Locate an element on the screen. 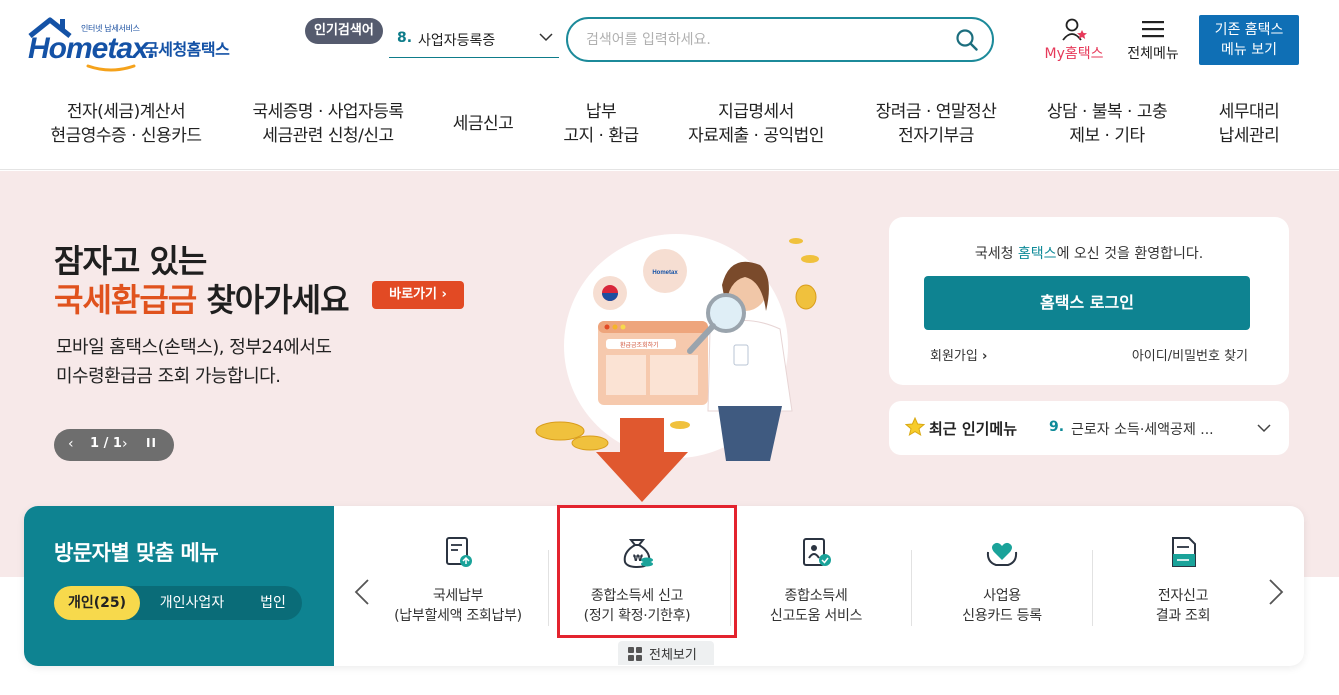  recent-menu-rank: 9. is located at coordinates (1057, 427).